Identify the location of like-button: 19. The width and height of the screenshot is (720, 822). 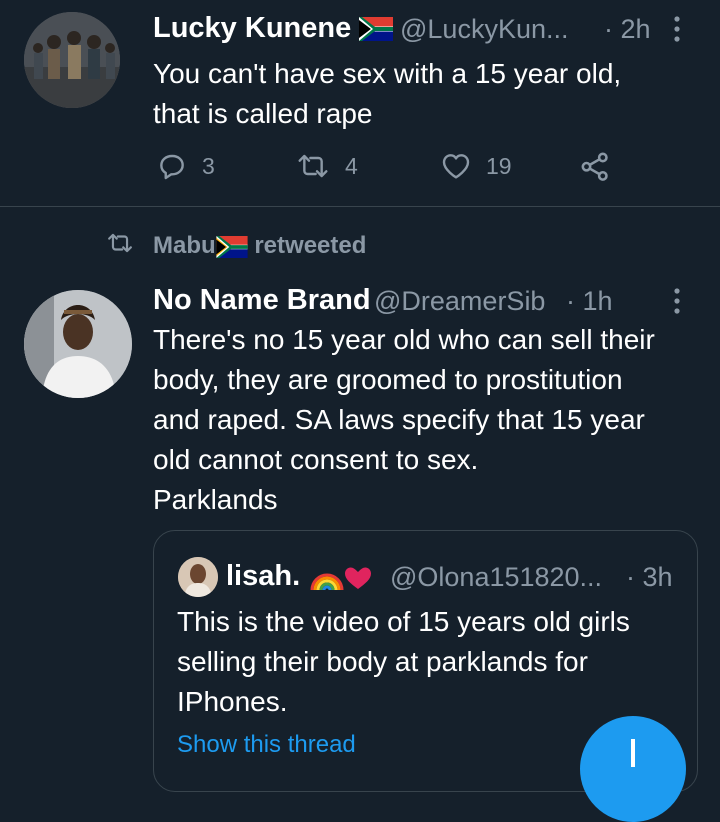
(476, 166).